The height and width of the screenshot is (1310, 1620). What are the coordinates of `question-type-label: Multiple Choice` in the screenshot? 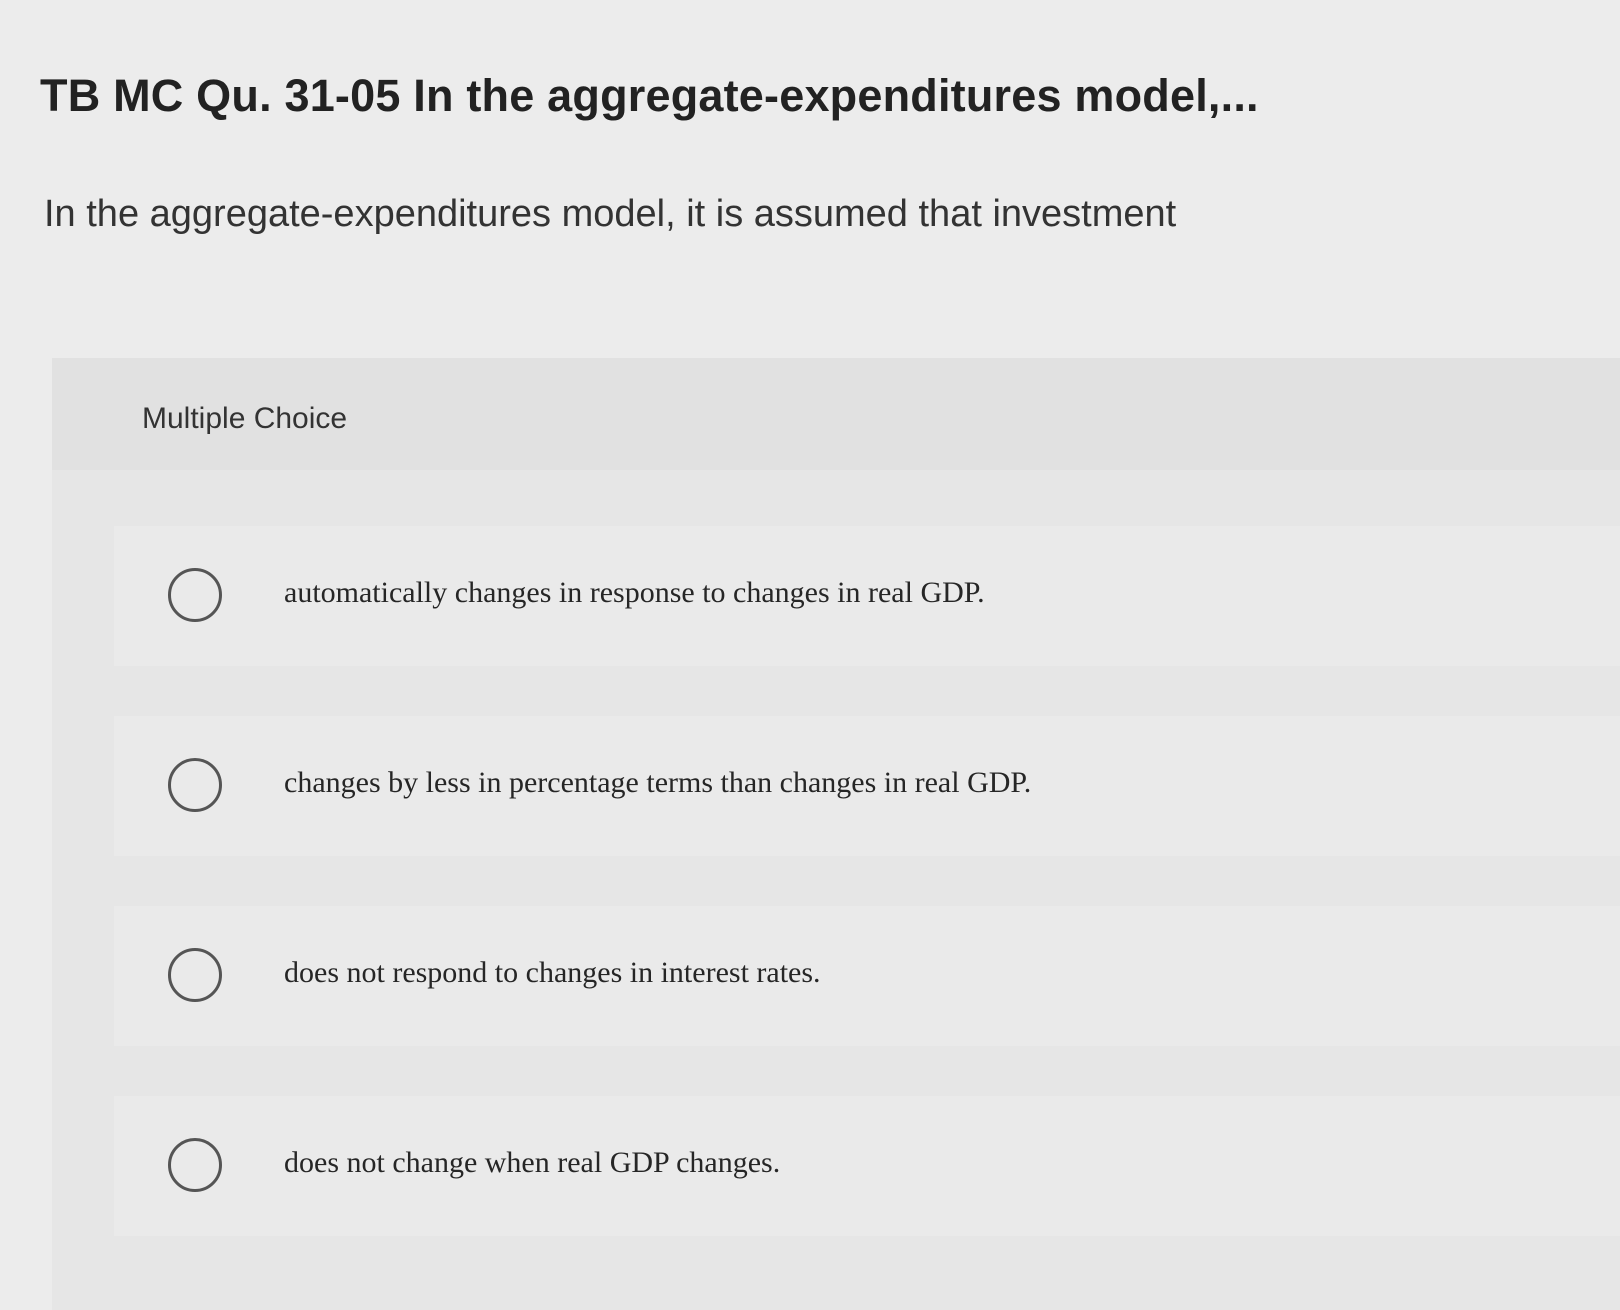 It's located at (245, 418).